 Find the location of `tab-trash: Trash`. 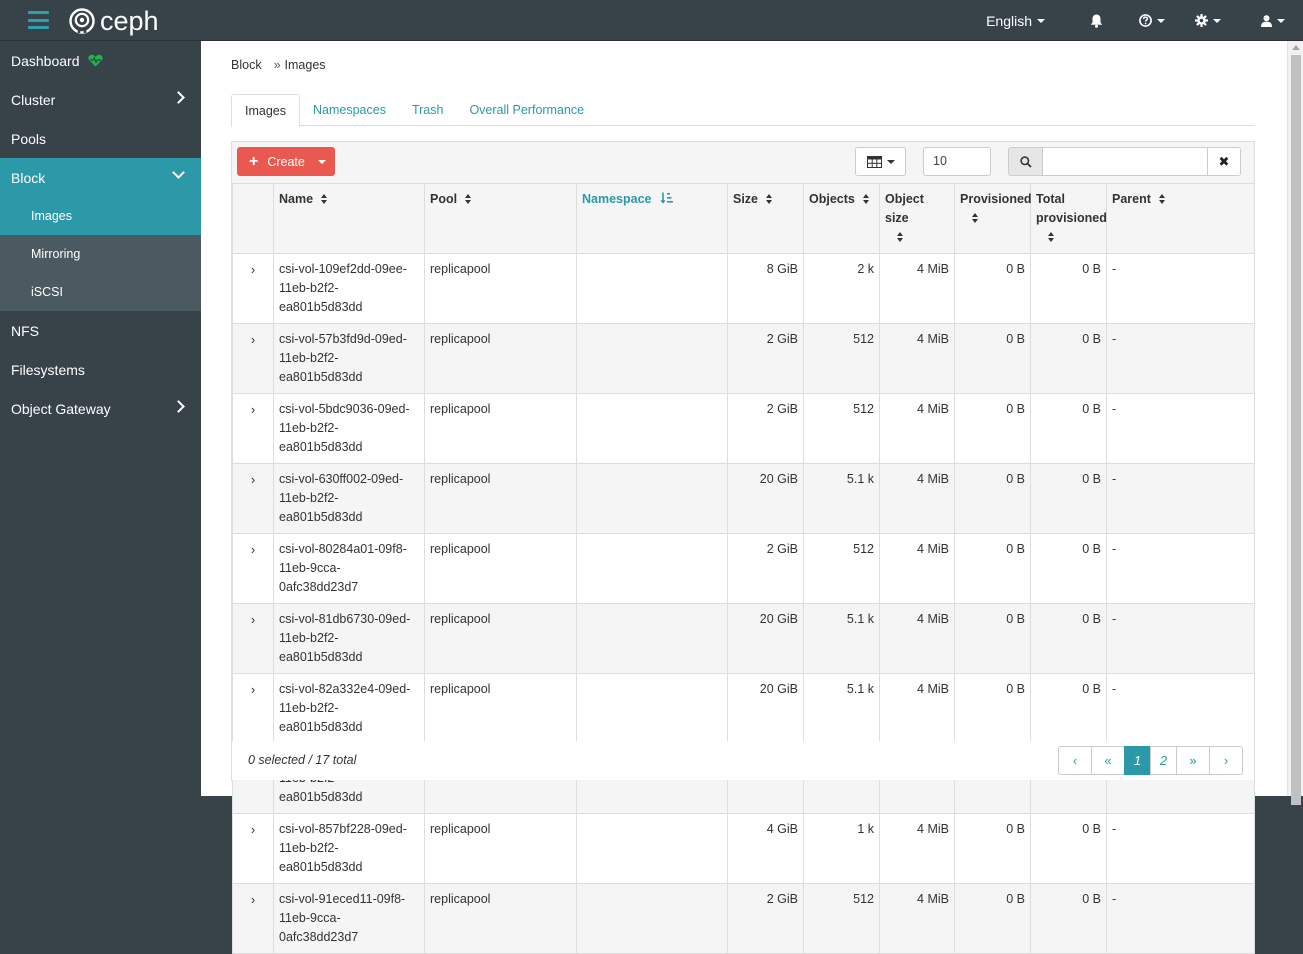

tab-trash: Trash is located at coordinates (428, 110).